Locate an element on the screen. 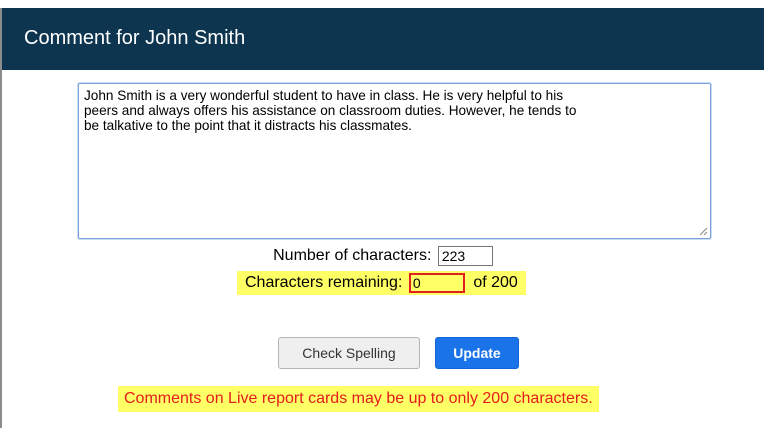 This screenshot has width=764, height=428. update-button: Update is located at coordinates (477, 353).